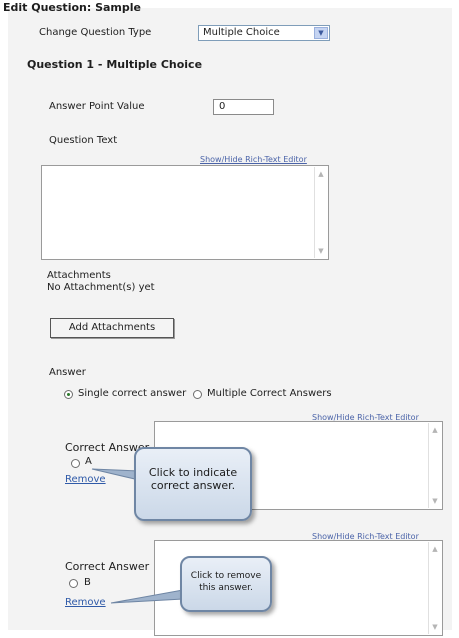 The image size is (459, 638). Describe the element at coordinates (137, 536) in the screenshot. I see `callout-pointers` at that location.